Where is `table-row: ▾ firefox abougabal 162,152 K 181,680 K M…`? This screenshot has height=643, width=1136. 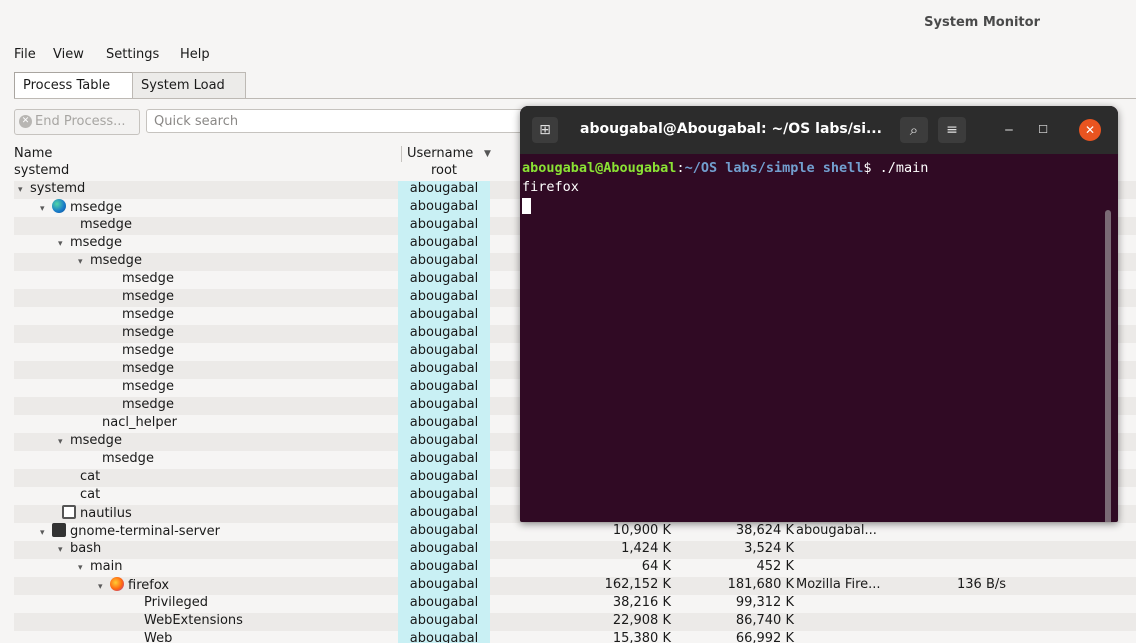
table-row: ▾ firefox abougabal 162,152 K 181,680 K M… is located at coordinates (575, 586).